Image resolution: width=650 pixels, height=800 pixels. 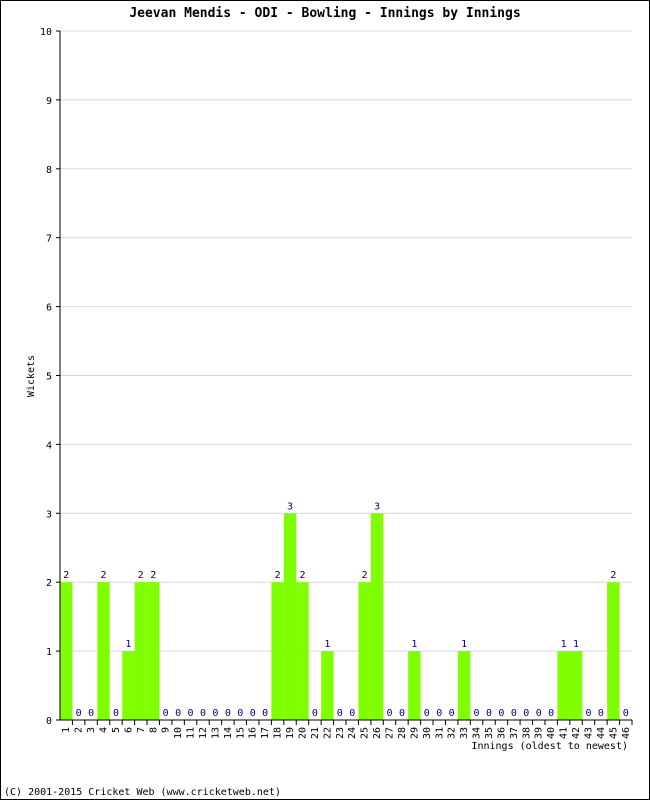 What do you see at coordinates (141, 730) in the screenshot?
I see `x-tick-label: 7` at bounding box center [141, 730].